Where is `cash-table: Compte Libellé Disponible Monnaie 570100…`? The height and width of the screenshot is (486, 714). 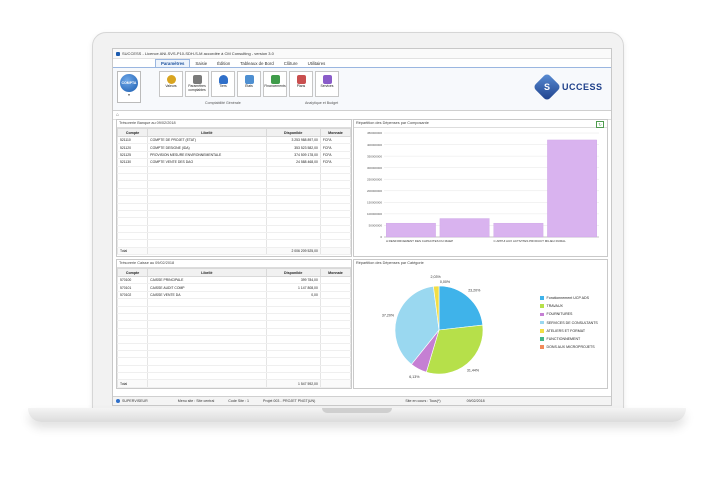
cash-table: Compte Libellé Disponible Monnaie 570100… is located at coordinates (234, 328).